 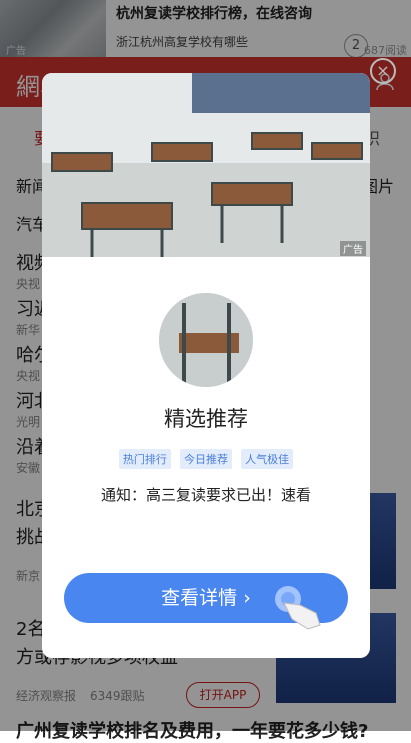 What do you see at coordinates (353, 248) in the screenshot?
I see `modal-ad-tag: 广告` at bounding box center [353, 248].